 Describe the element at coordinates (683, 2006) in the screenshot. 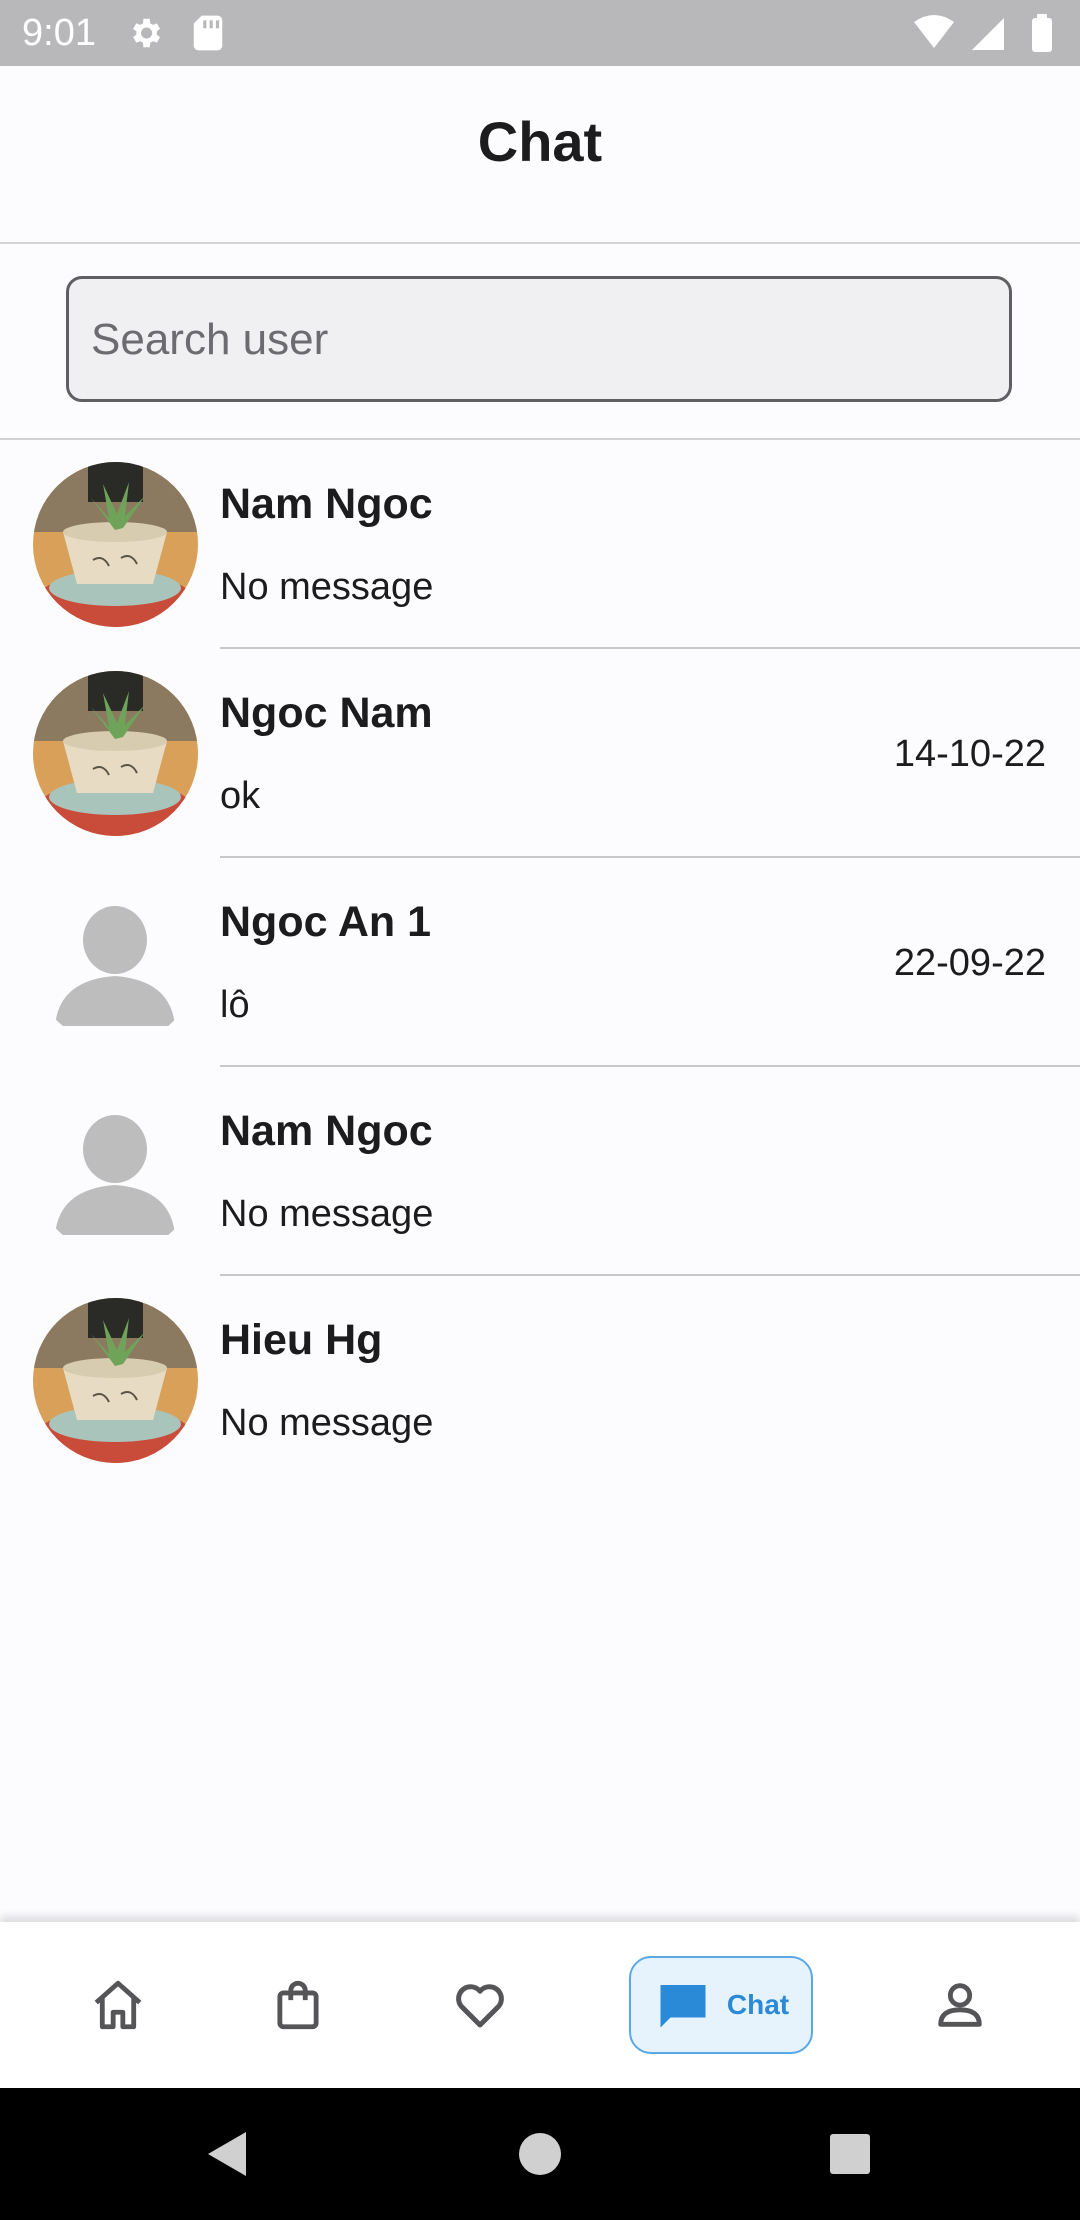

I see `chat-icon` at that location.